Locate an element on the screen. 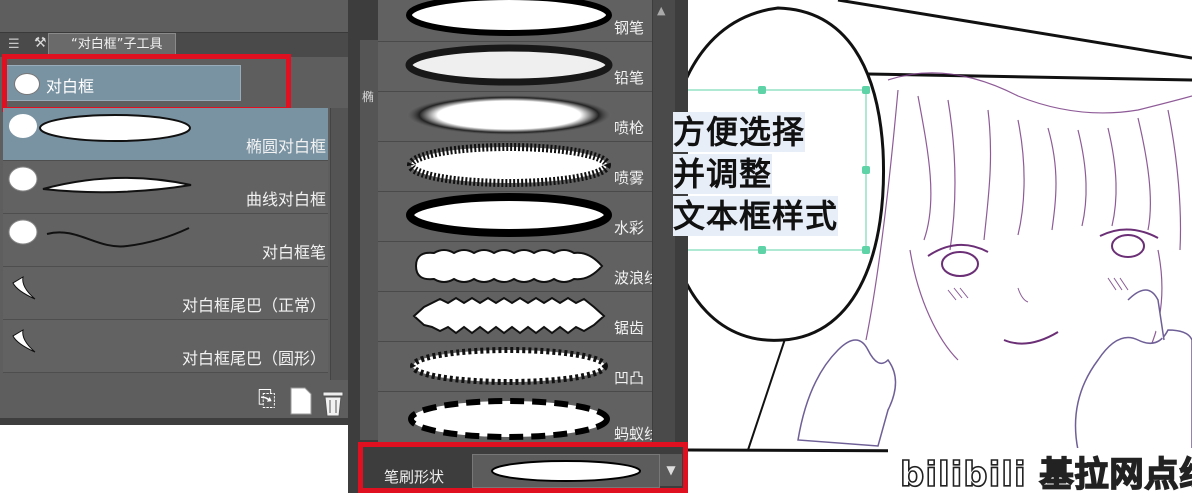 This screenshot has width=1192, height=496. brush-shape-zigzag: 锯齿 is located at coordinates (515, 317).